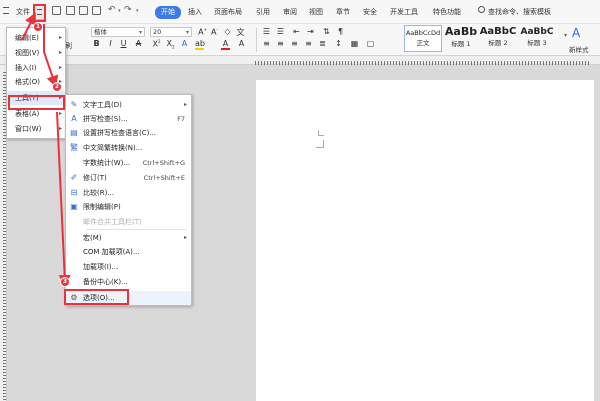 This screenshot has height=401, width=600. What do you see at coordinates (57, 87) in the screenshot?
I see `step-badge-2: 2` at bounding box center [57, 87].